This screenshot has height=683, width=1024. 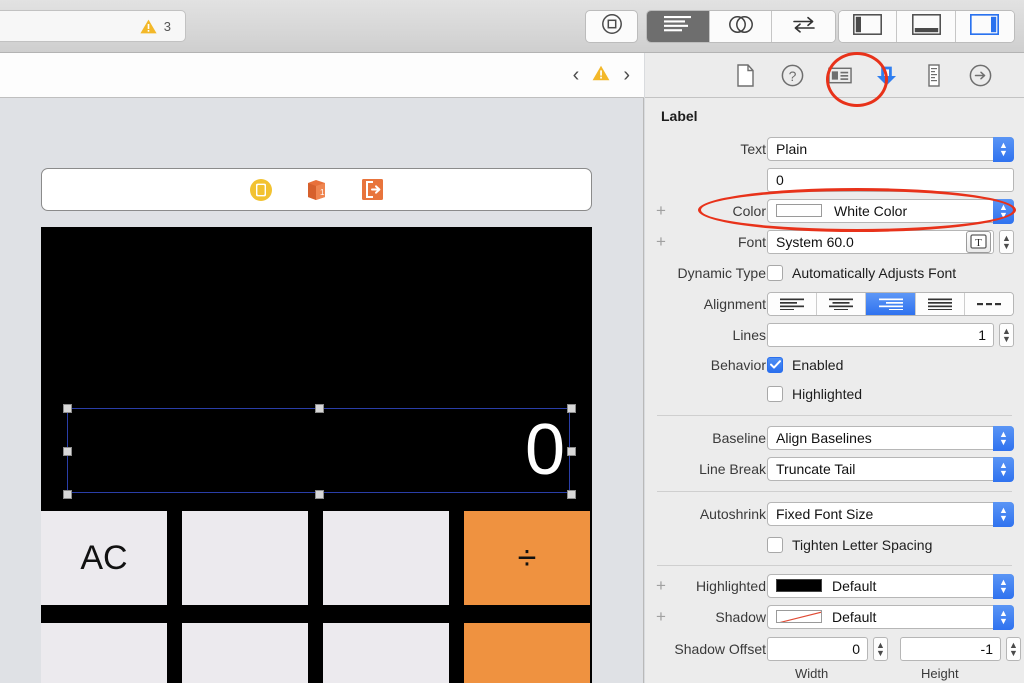 I want to click on font-field: System 60.0 T ▲ ▼, so click(x=890, y=241).